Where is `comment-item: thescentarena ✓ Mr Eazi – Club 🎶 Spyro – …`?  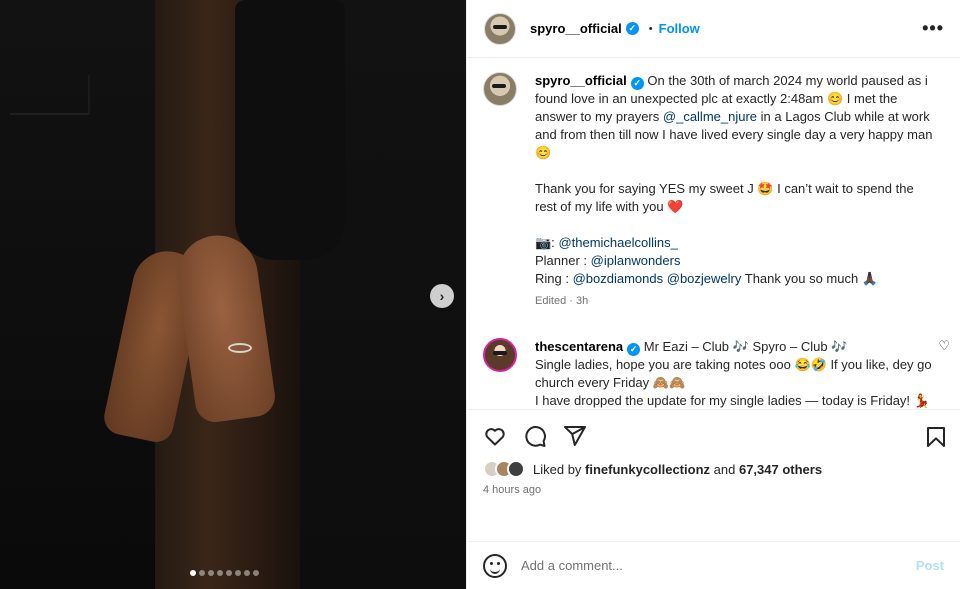
comment-item: thescentarena ✓ Mr Eazi – Club 🎶 Spyro – … is located at coordinates (713, 373).